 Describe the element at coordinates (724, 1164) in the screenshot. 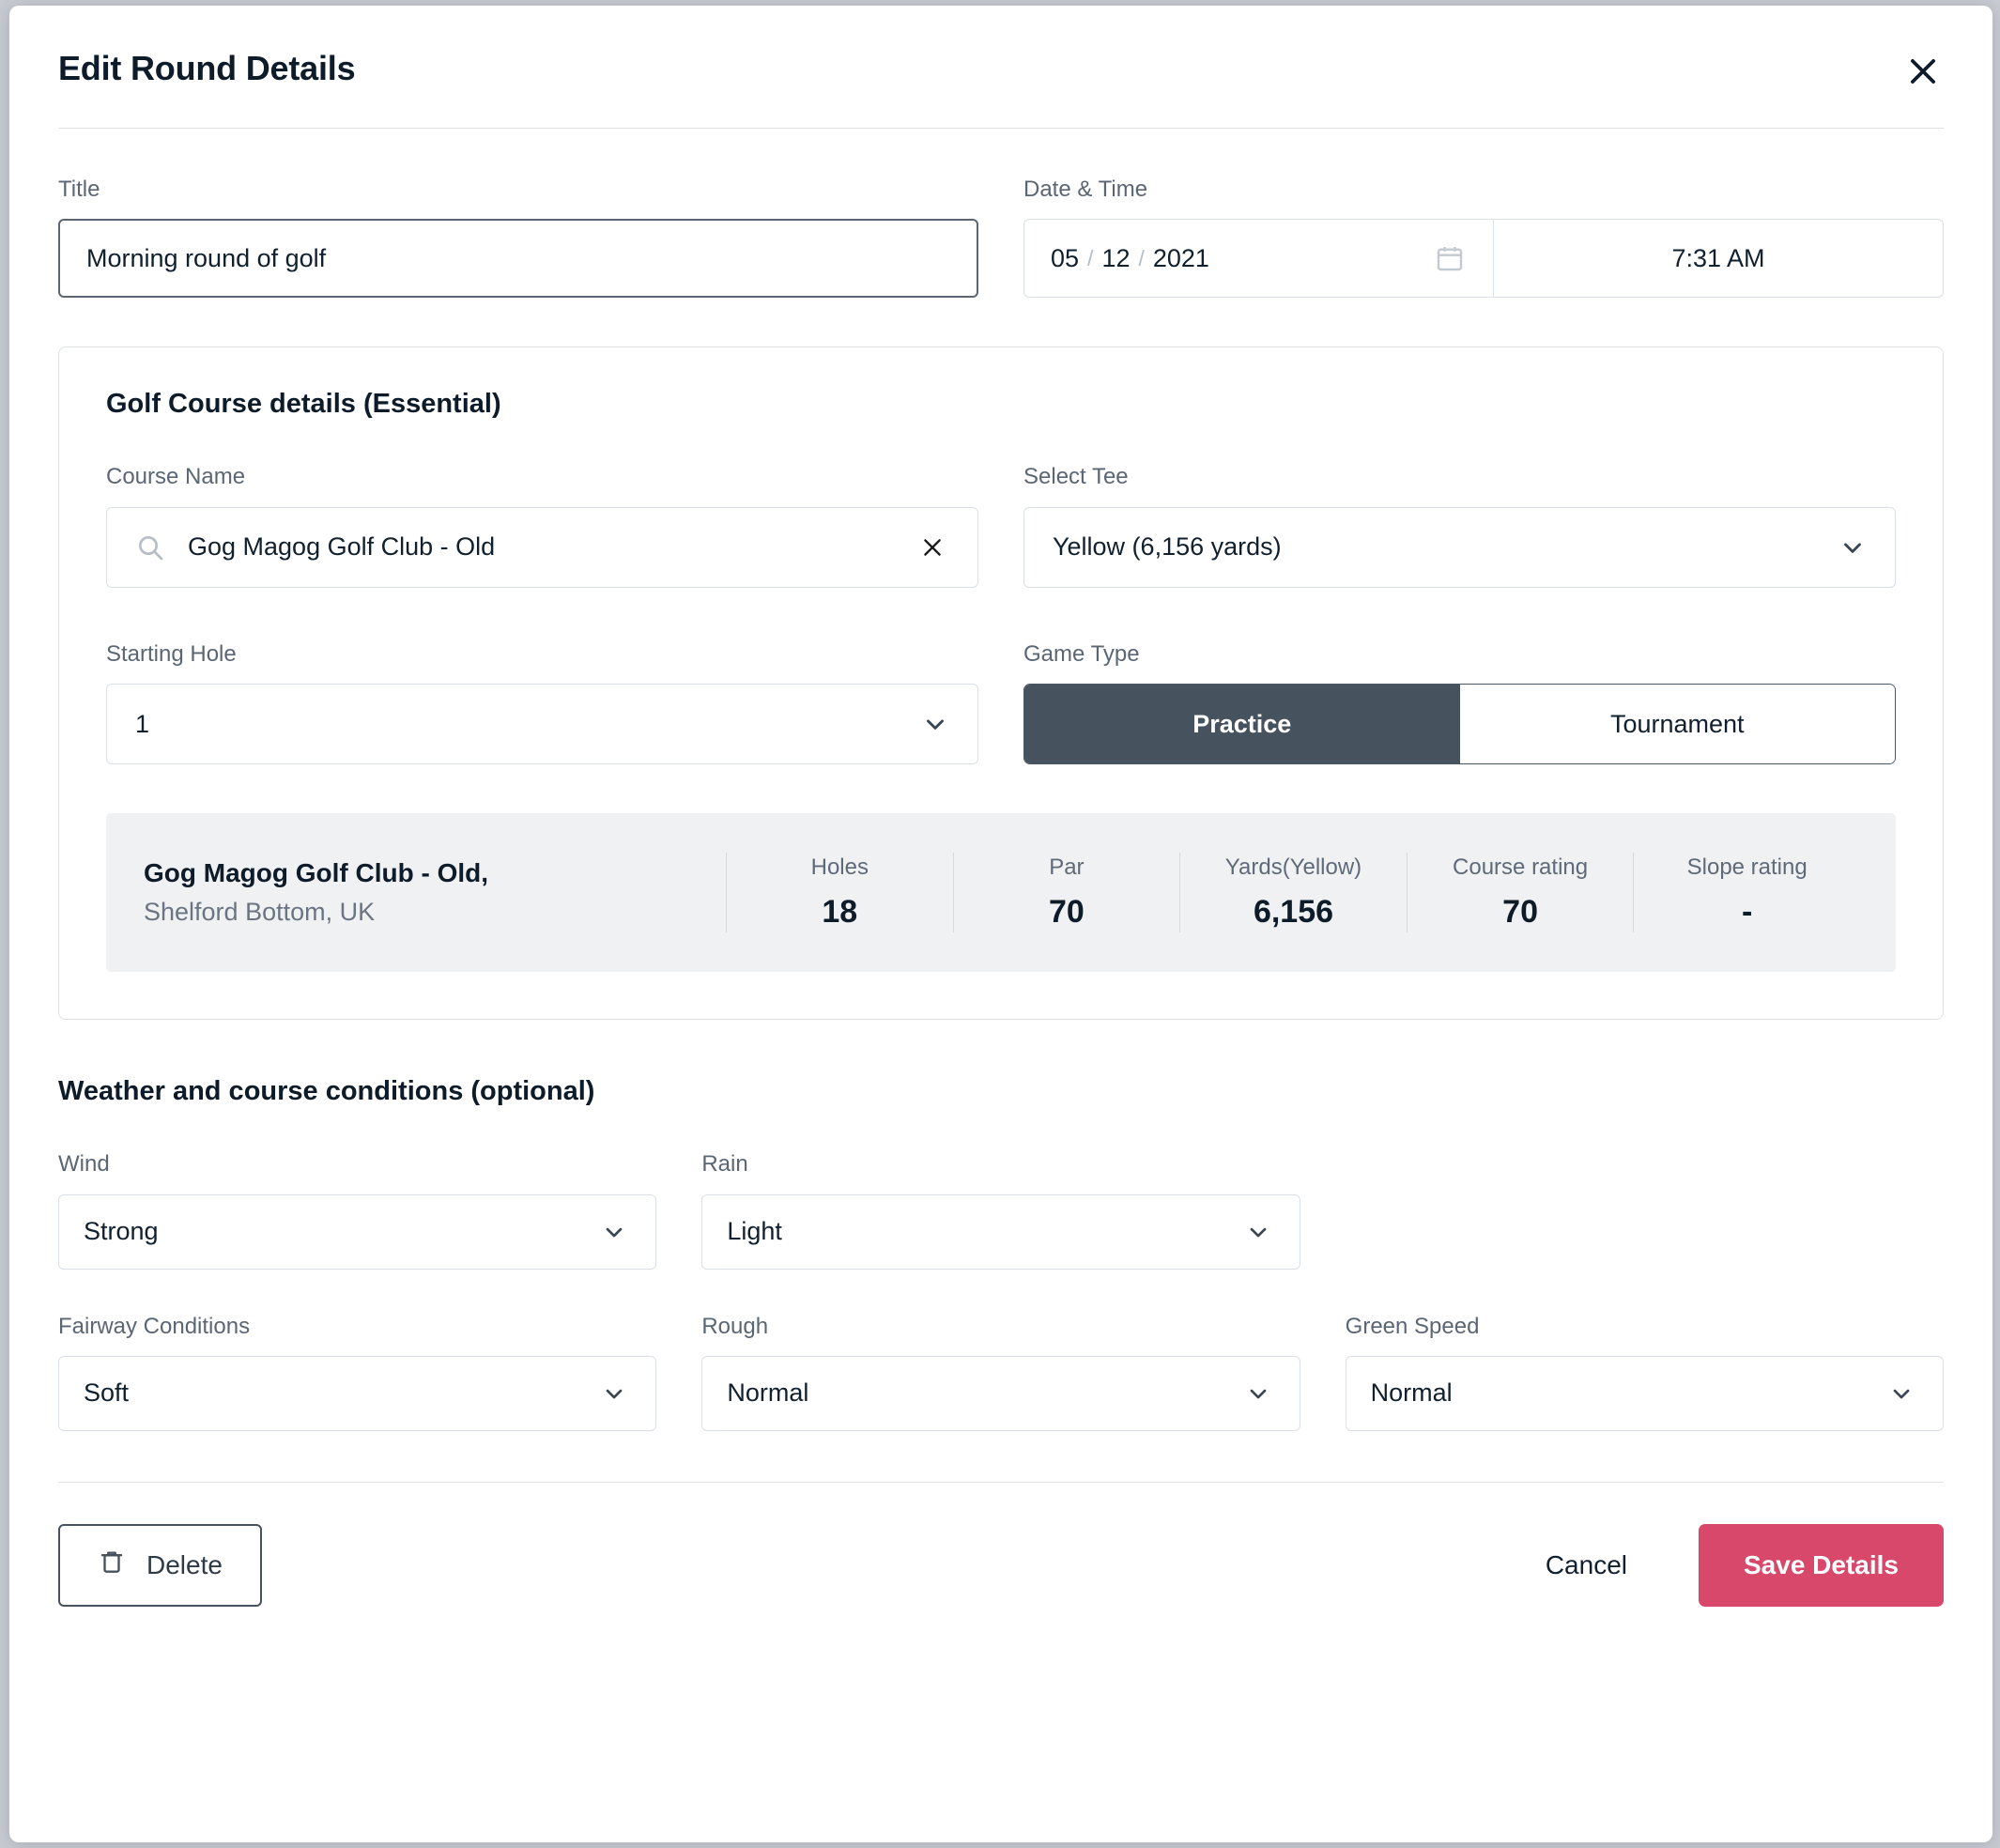

I see `rain-label: Rain` at that location.